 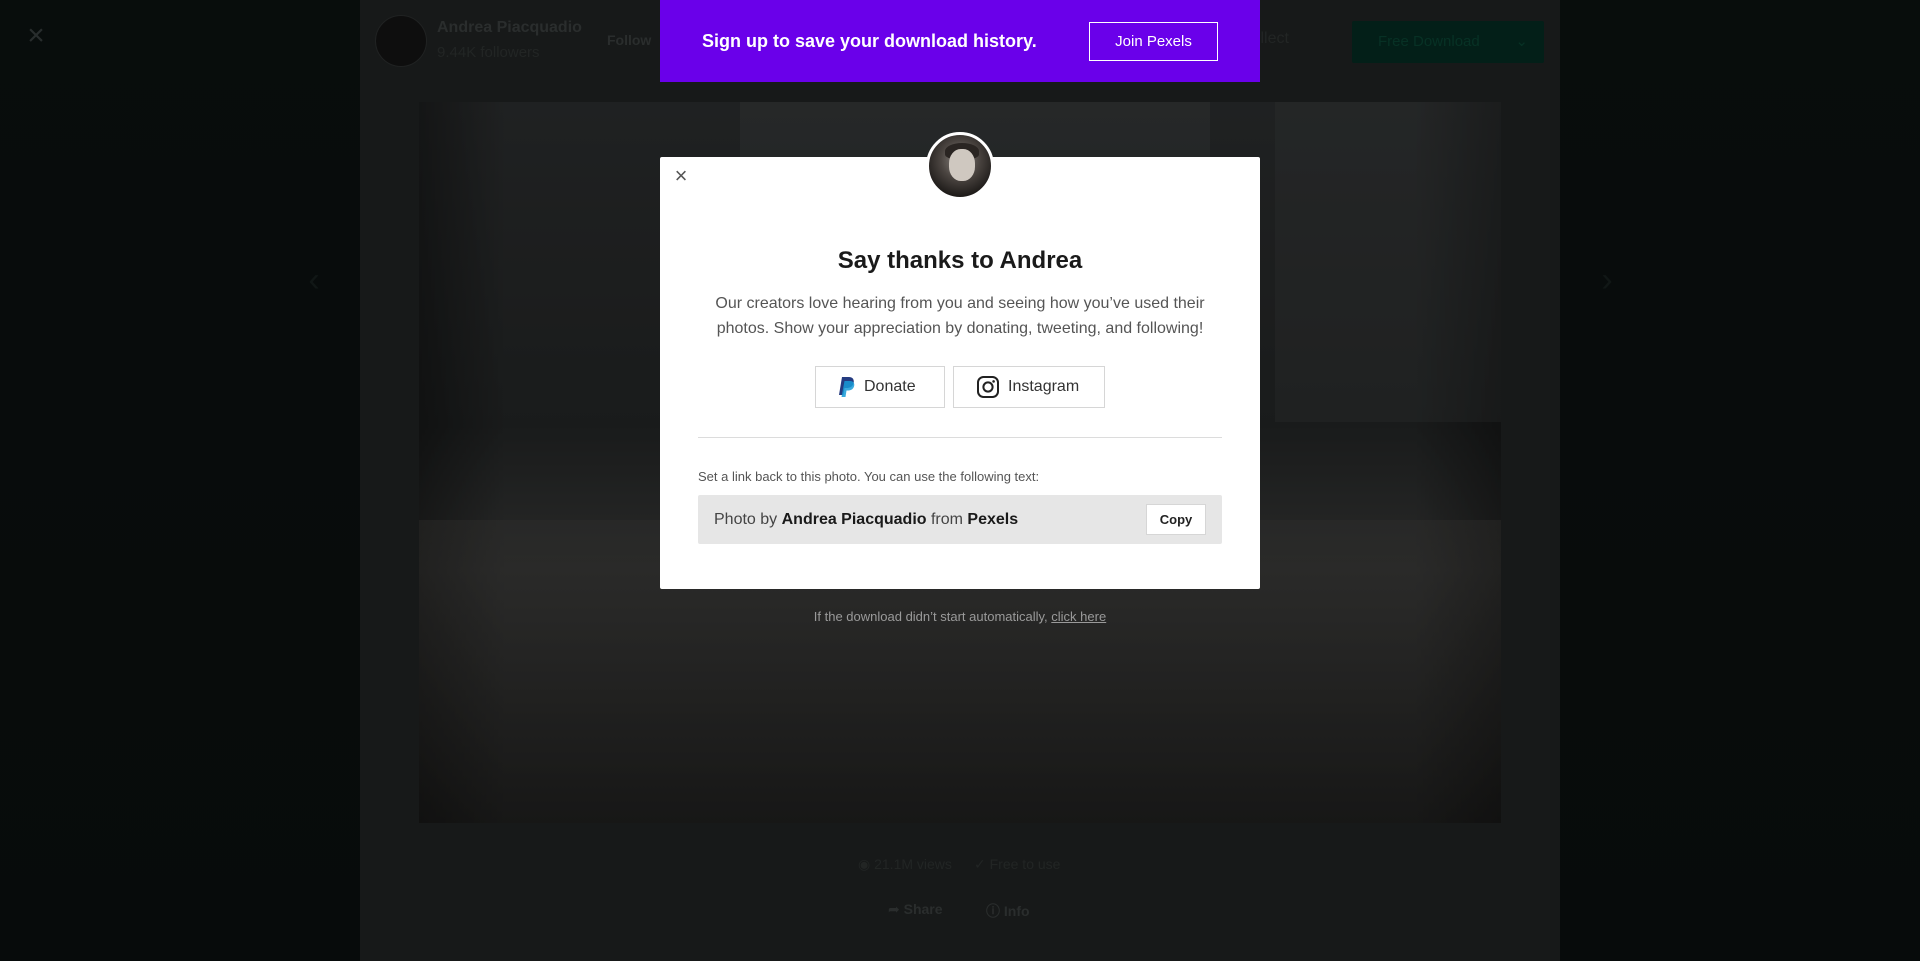 What do you see at coordinates (1176, 519) in the screenshot?
I see `copy-button: Copy` at bounding box center [1176, 519].